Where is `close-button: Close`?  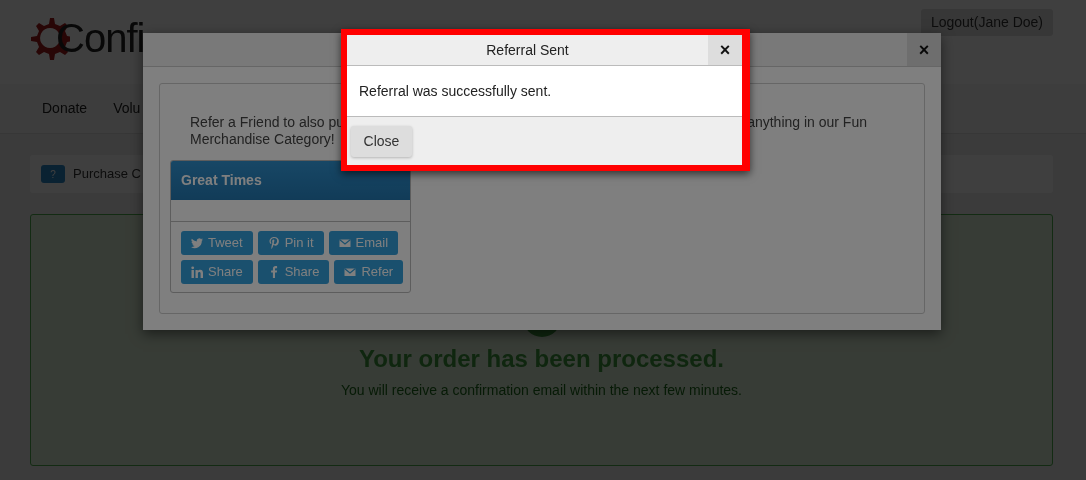 close-button: Close is located at coordinates (381, 141).